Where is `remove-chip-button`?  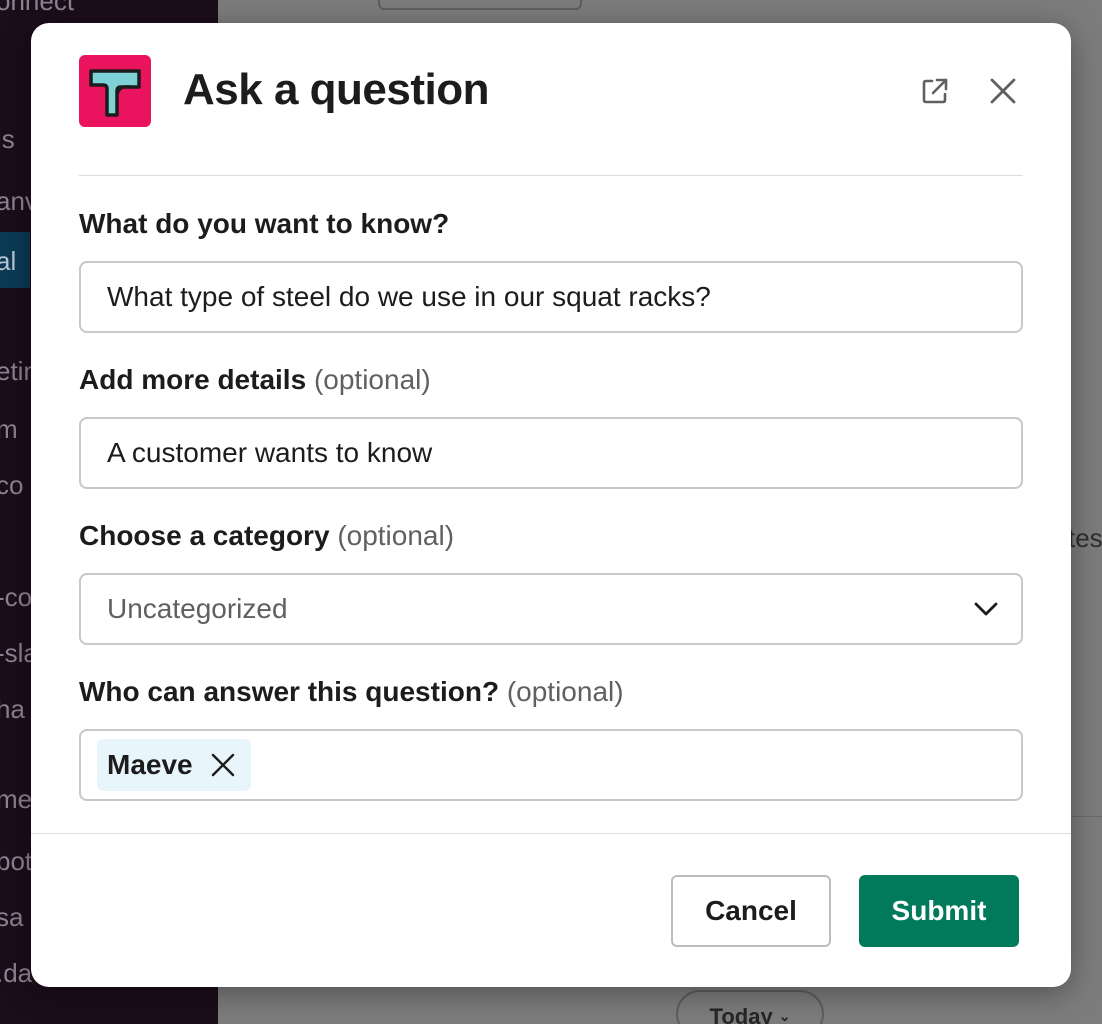
remove-chip-button is located at coordinates (223, 765).